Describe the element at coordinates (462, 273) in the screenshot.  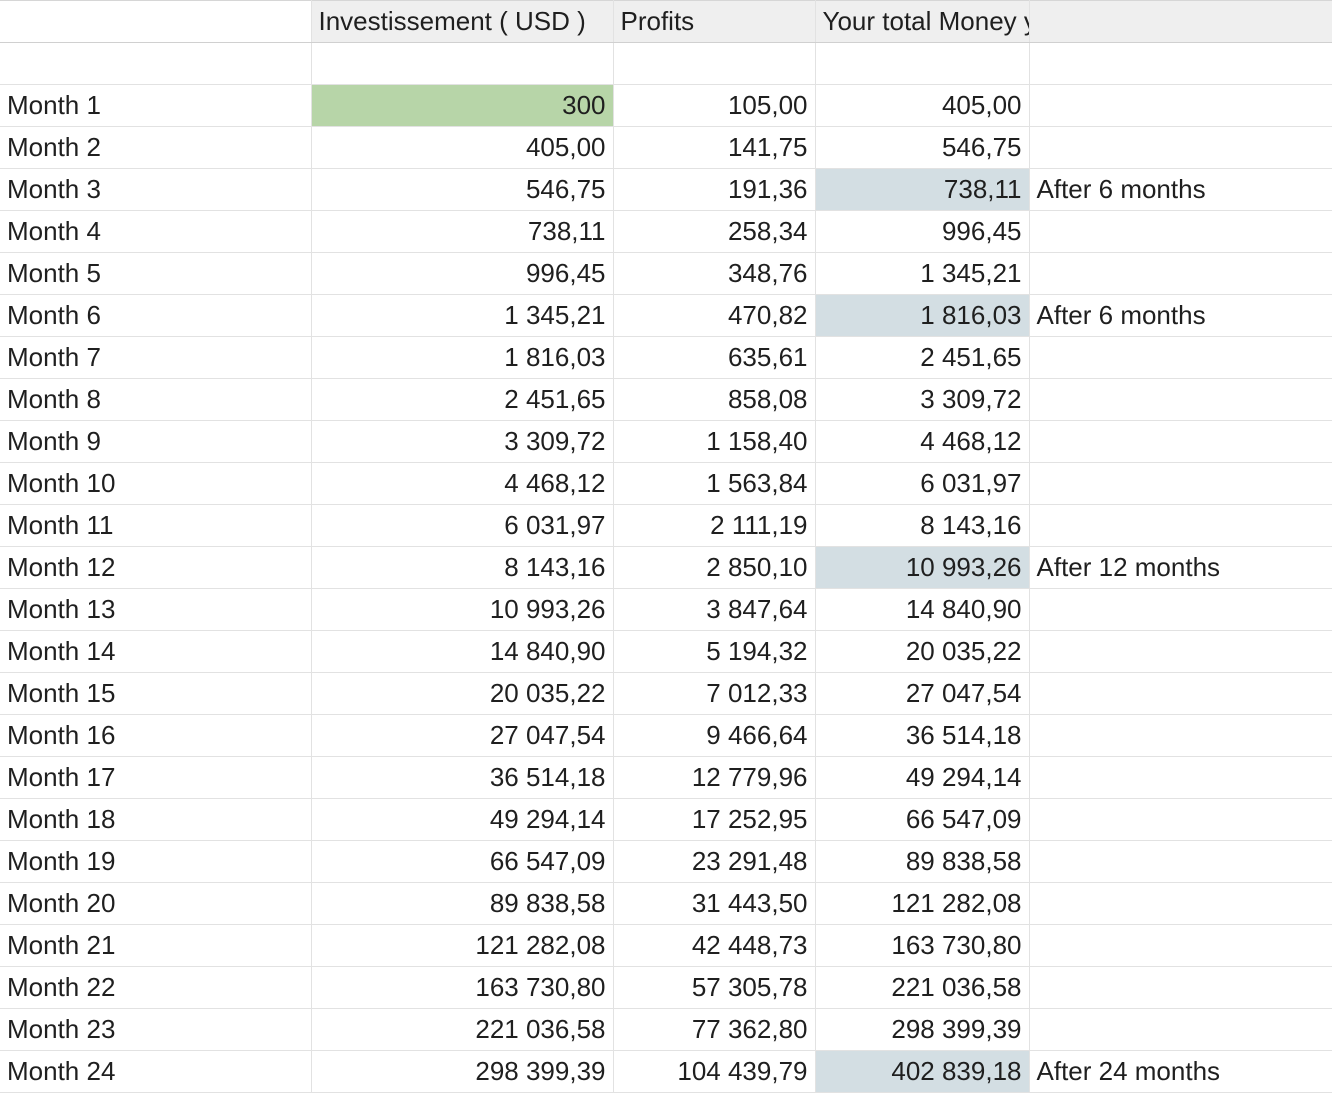
I see `investment-cell: 996,45` at that location.